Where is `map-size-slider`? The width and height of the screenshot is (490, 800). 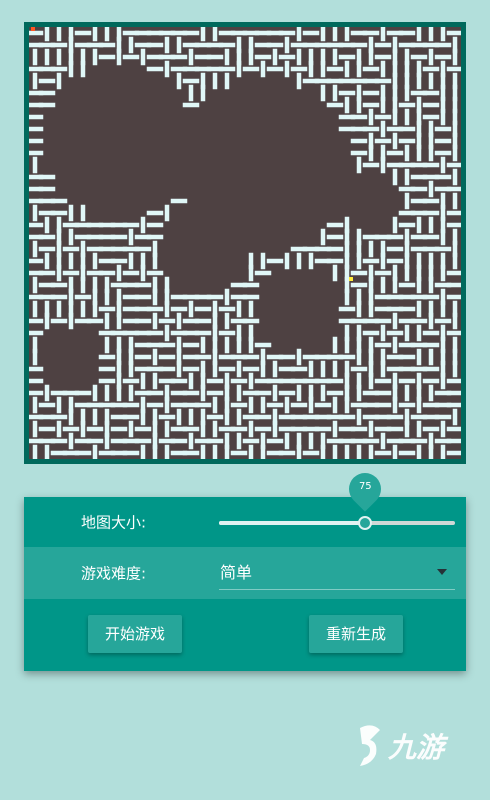 map-size-slider is located at coordinates (337, 523).